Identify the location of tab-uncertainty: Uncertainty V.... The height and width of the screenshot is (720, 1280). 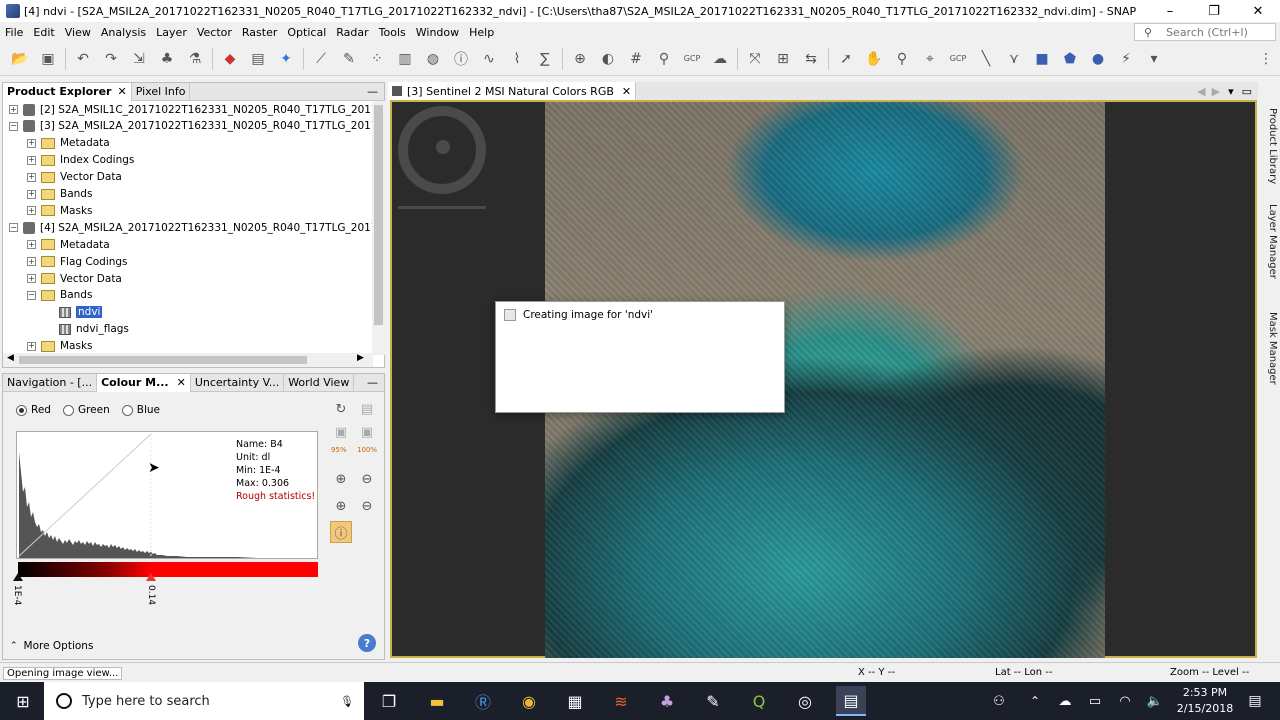
(238, 382).